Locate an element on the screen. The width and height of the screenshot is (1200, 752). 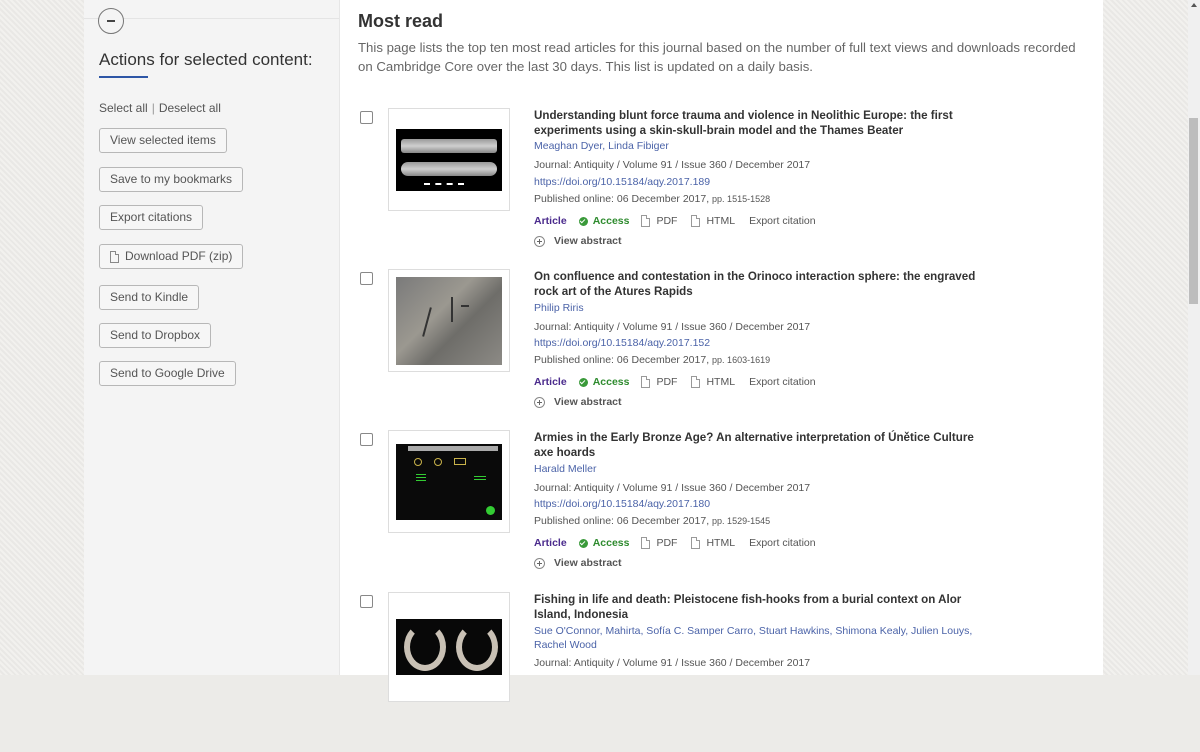
download-pdf-zip-button: Download PDF (zip) is located at coordinates (171, 256).